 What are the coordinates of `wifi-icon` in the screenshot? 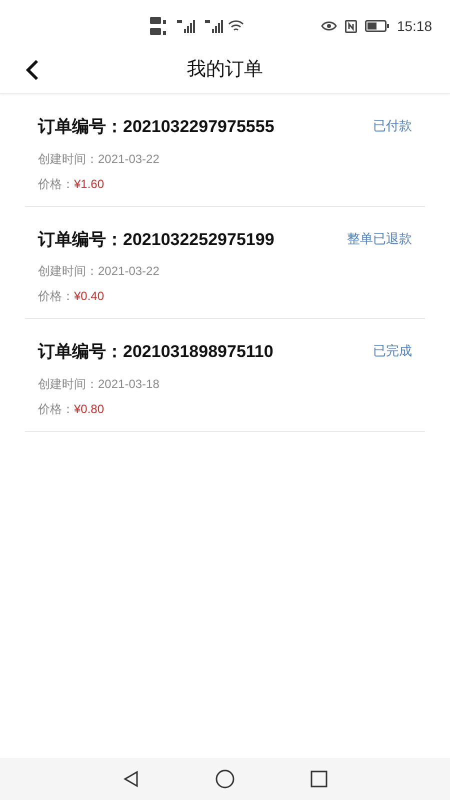 It's located at (236, 26).